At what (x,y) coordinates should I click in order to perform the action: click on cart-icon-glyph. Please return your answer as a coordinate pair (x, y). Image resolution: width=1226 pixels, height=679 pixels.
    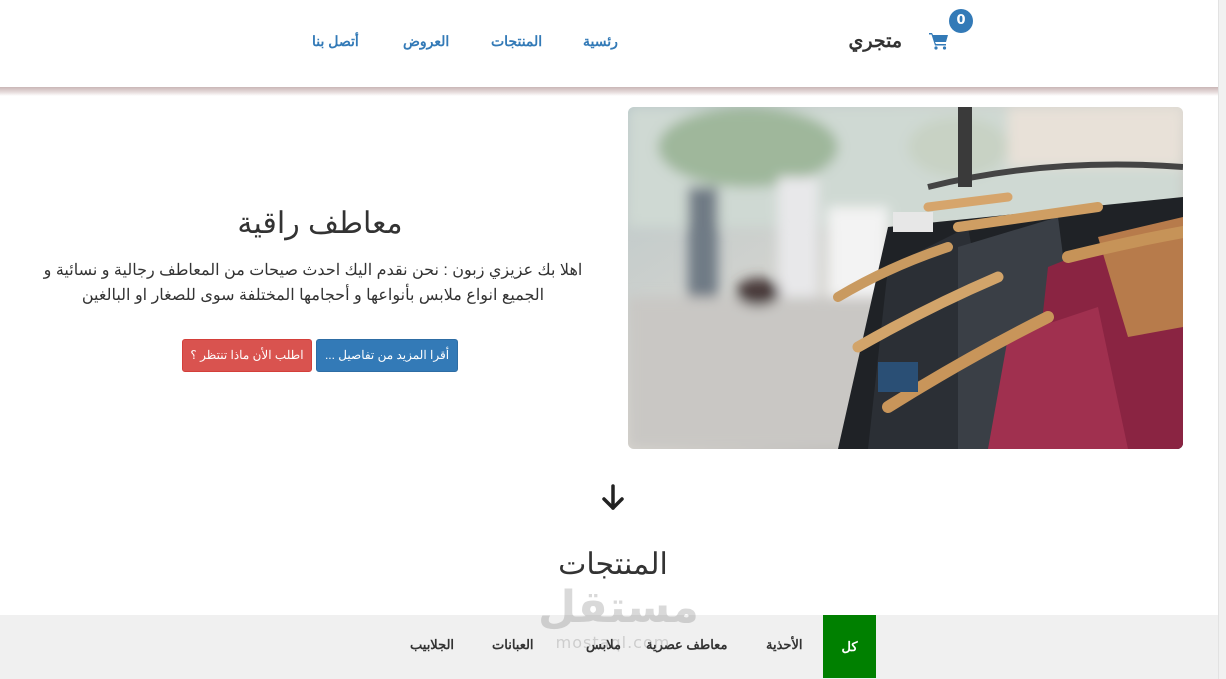
    Looking at the image, I should click on (938, 41).